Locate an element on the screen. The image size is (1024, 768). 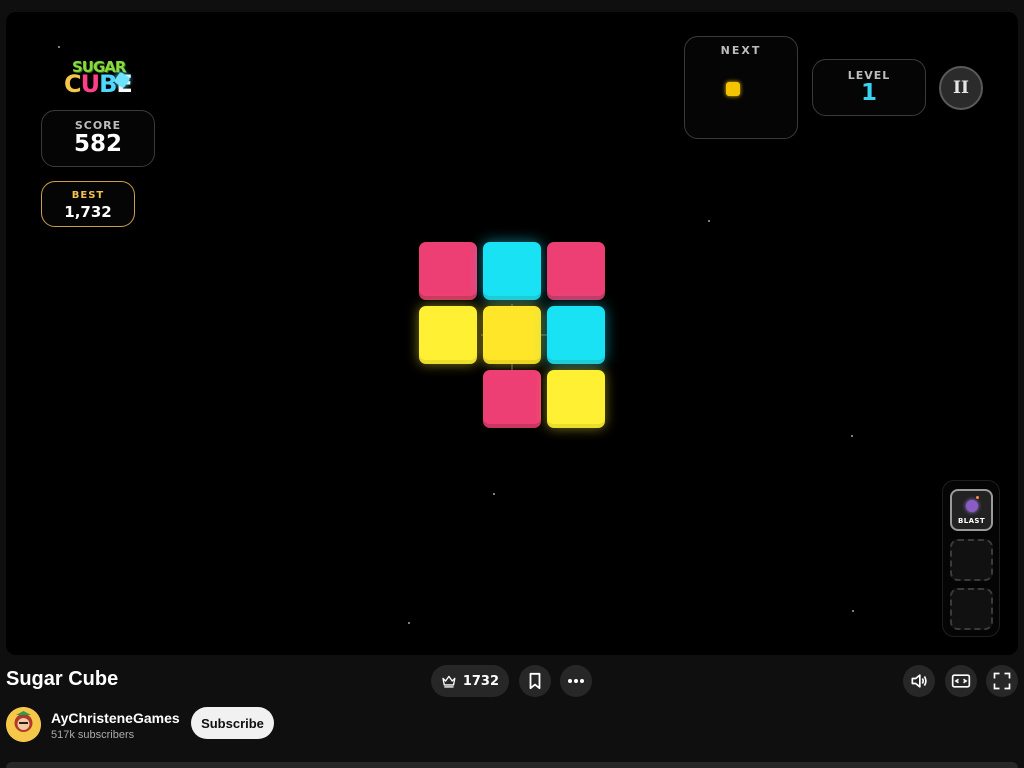
game-board is located at coordinates (512, 335).